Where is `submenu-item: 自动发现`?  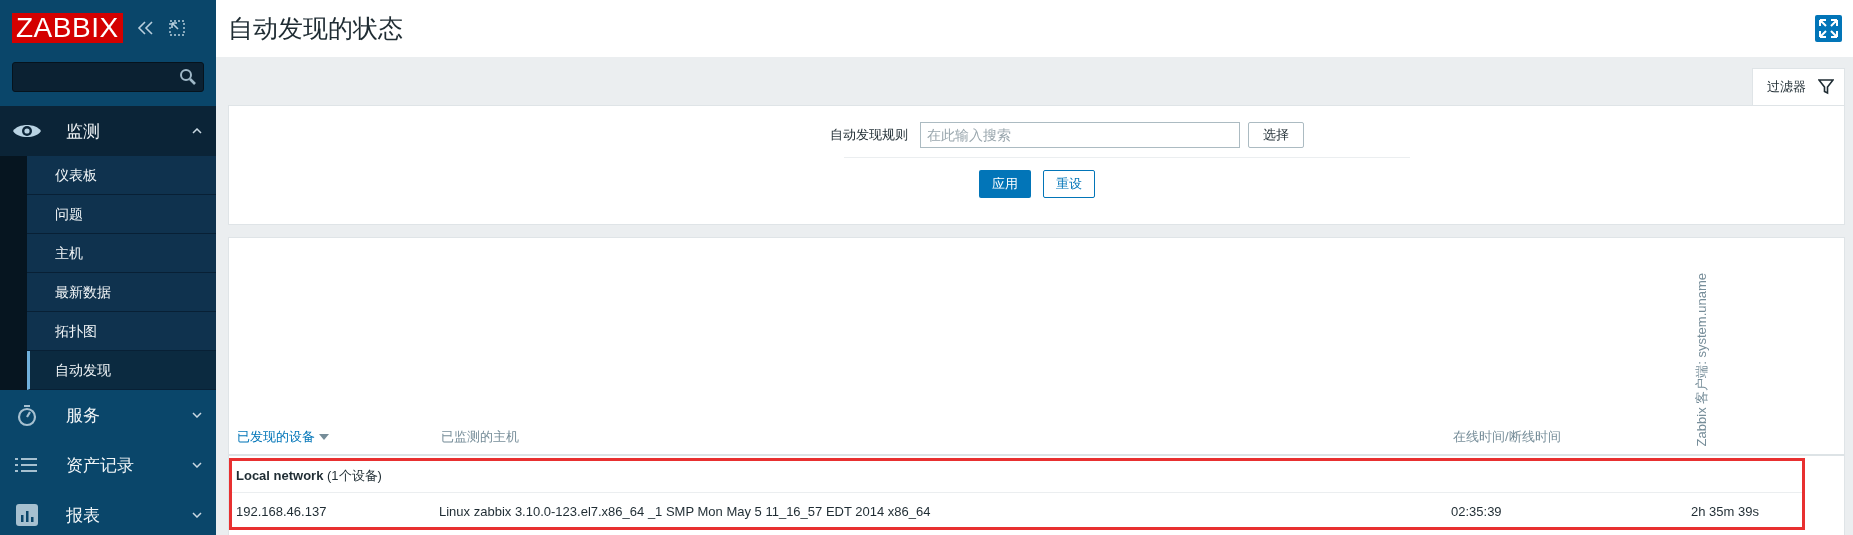 submenu-item: 自动发现 is located at coordinates (121, 370).